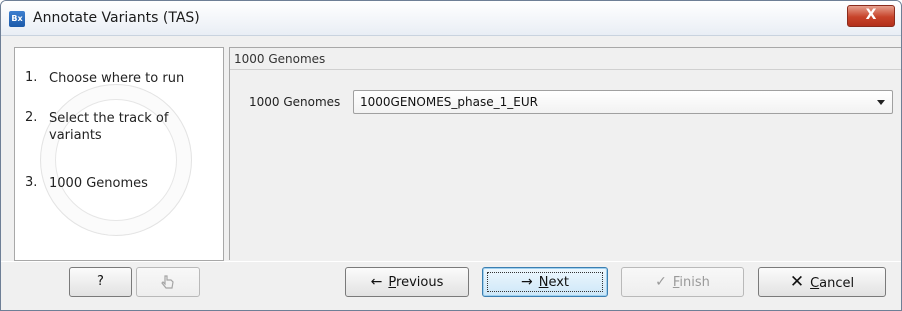 The image size is (902, 311). I want to click on step-item: 1. Choose where to run, so click(120, 78).